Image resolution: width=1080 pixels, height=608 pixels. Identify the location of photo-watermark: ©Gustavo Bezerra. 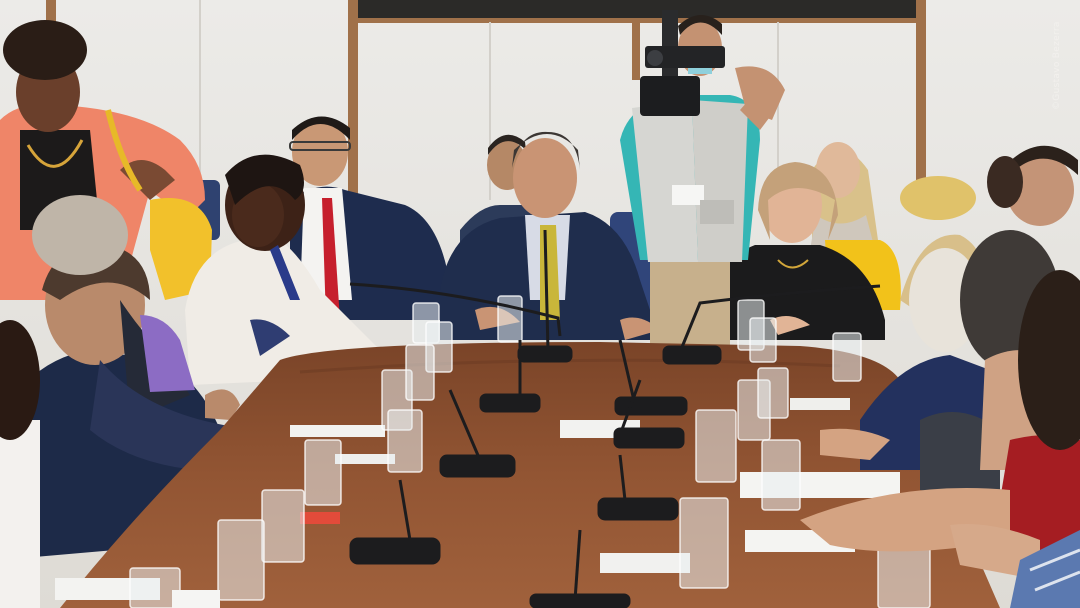
(1057, 65).